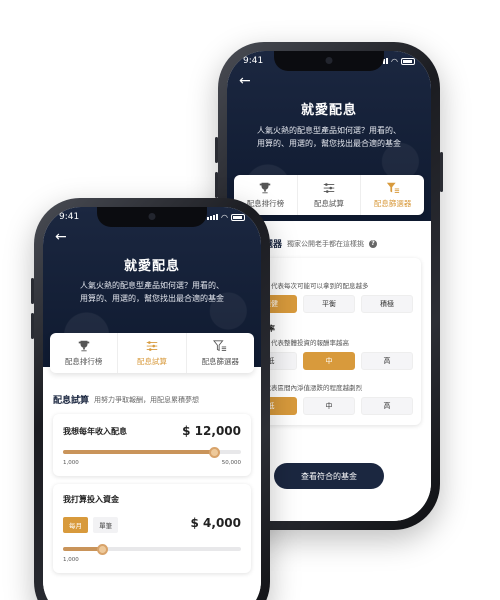 This screenshot has height=600, width=500. I want to click on slider-fill, so click(139, 452).